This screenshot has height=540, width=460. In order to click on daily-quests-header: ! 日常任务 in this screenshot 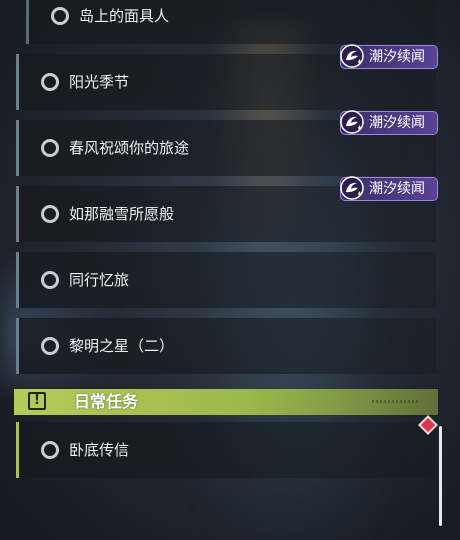, I will do `click(226, 402)`.